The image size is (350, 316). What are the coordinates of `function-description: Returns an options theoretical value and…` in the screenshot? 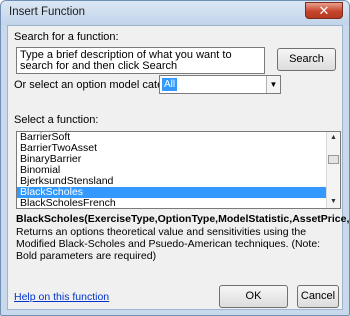 It's located at (168, 244).